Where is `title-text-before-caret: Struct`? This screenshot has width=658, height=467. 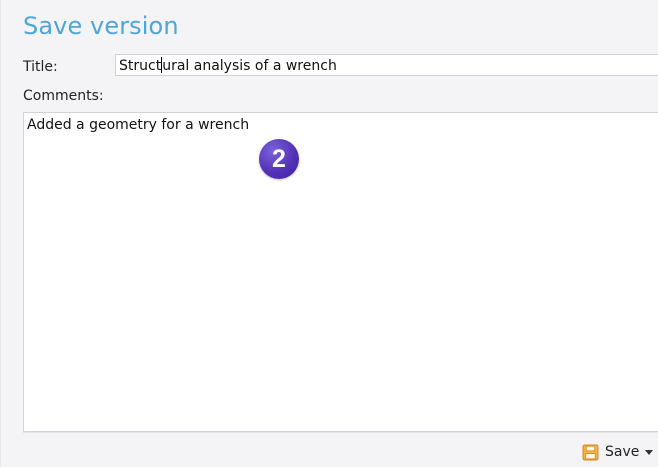 title-text-before-caret: Struct is located at coordinates (140, 66).